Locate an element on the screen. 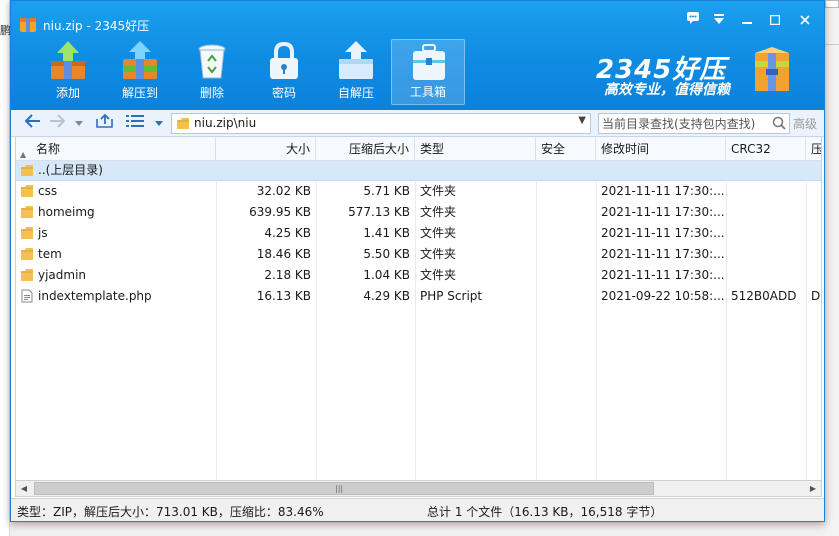  toolbox-icon is located at coordinates (429, 62).